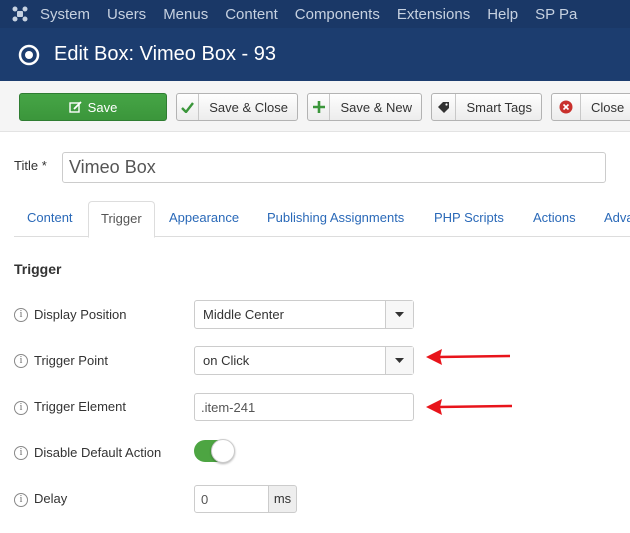 The height and width of the screenshot is (533, 630). I want to click on save-new-label: Save & New, so click(376, 107).